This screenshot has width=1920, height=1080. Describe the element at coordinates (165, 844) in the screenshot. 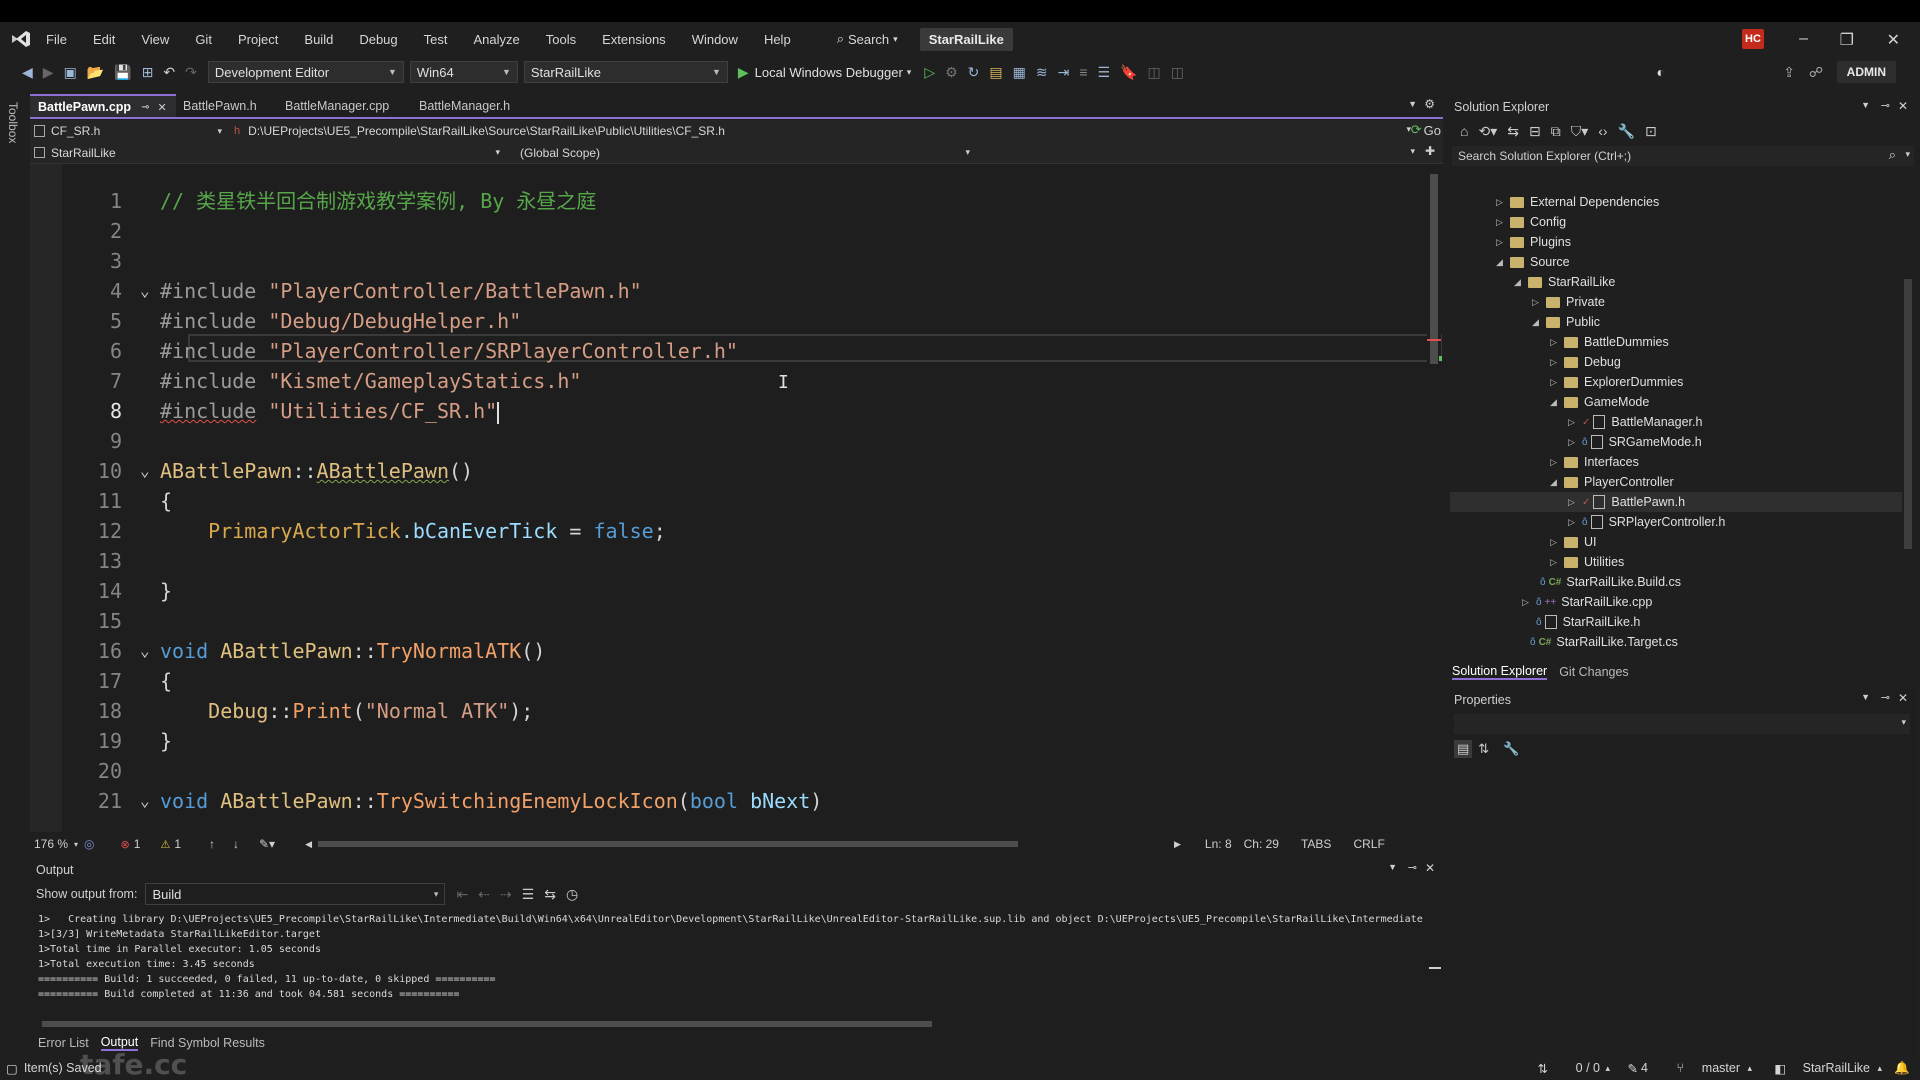

I see `warning-icon: ⚠` at that location.